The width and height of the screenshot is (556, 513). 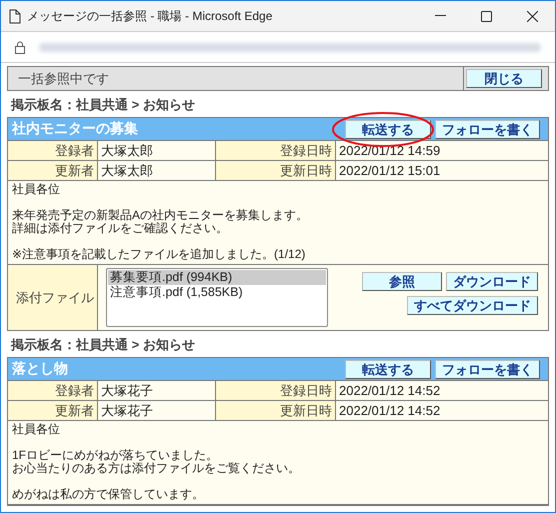 I want to click on message-title: 落とし物, so click(x=40, y=369).